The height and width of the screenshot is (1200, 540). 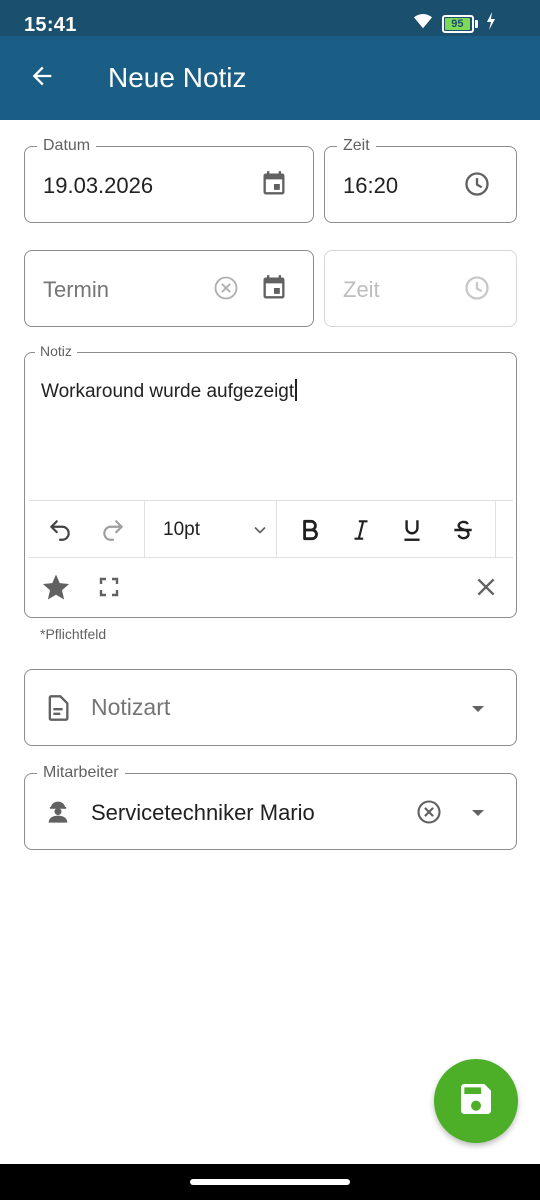 I want to click on termin-placeholder: Termin, so click(x=76, y=289).